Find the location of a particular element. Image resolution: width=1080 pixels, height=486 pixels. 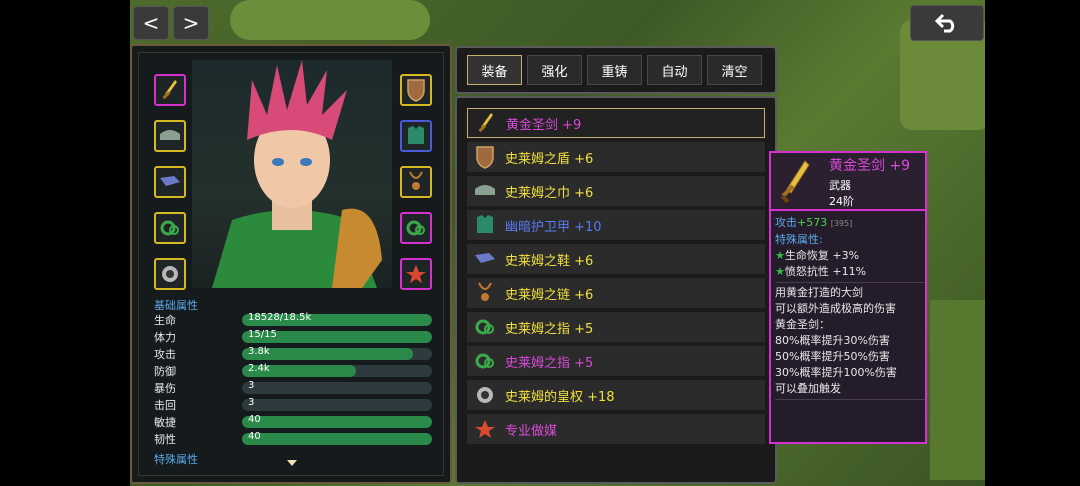

detail-effect-2: 50%概率提升50%伤害 is located at coordinates (832, 356).